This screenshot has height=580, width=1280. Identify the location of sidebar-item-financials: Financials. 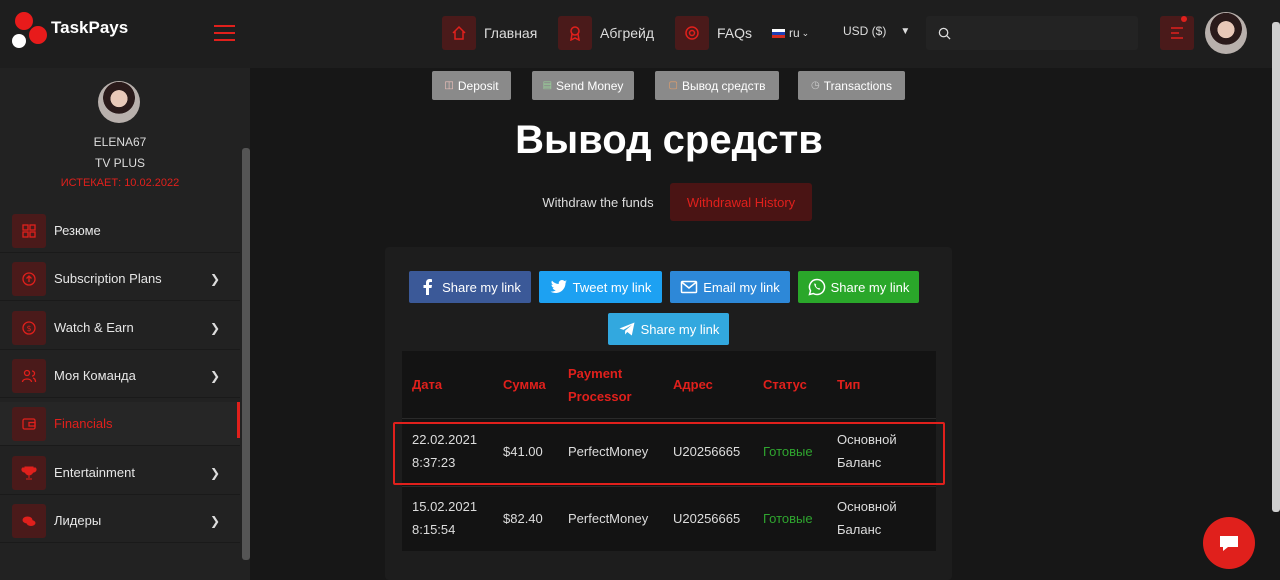
(120, 424).